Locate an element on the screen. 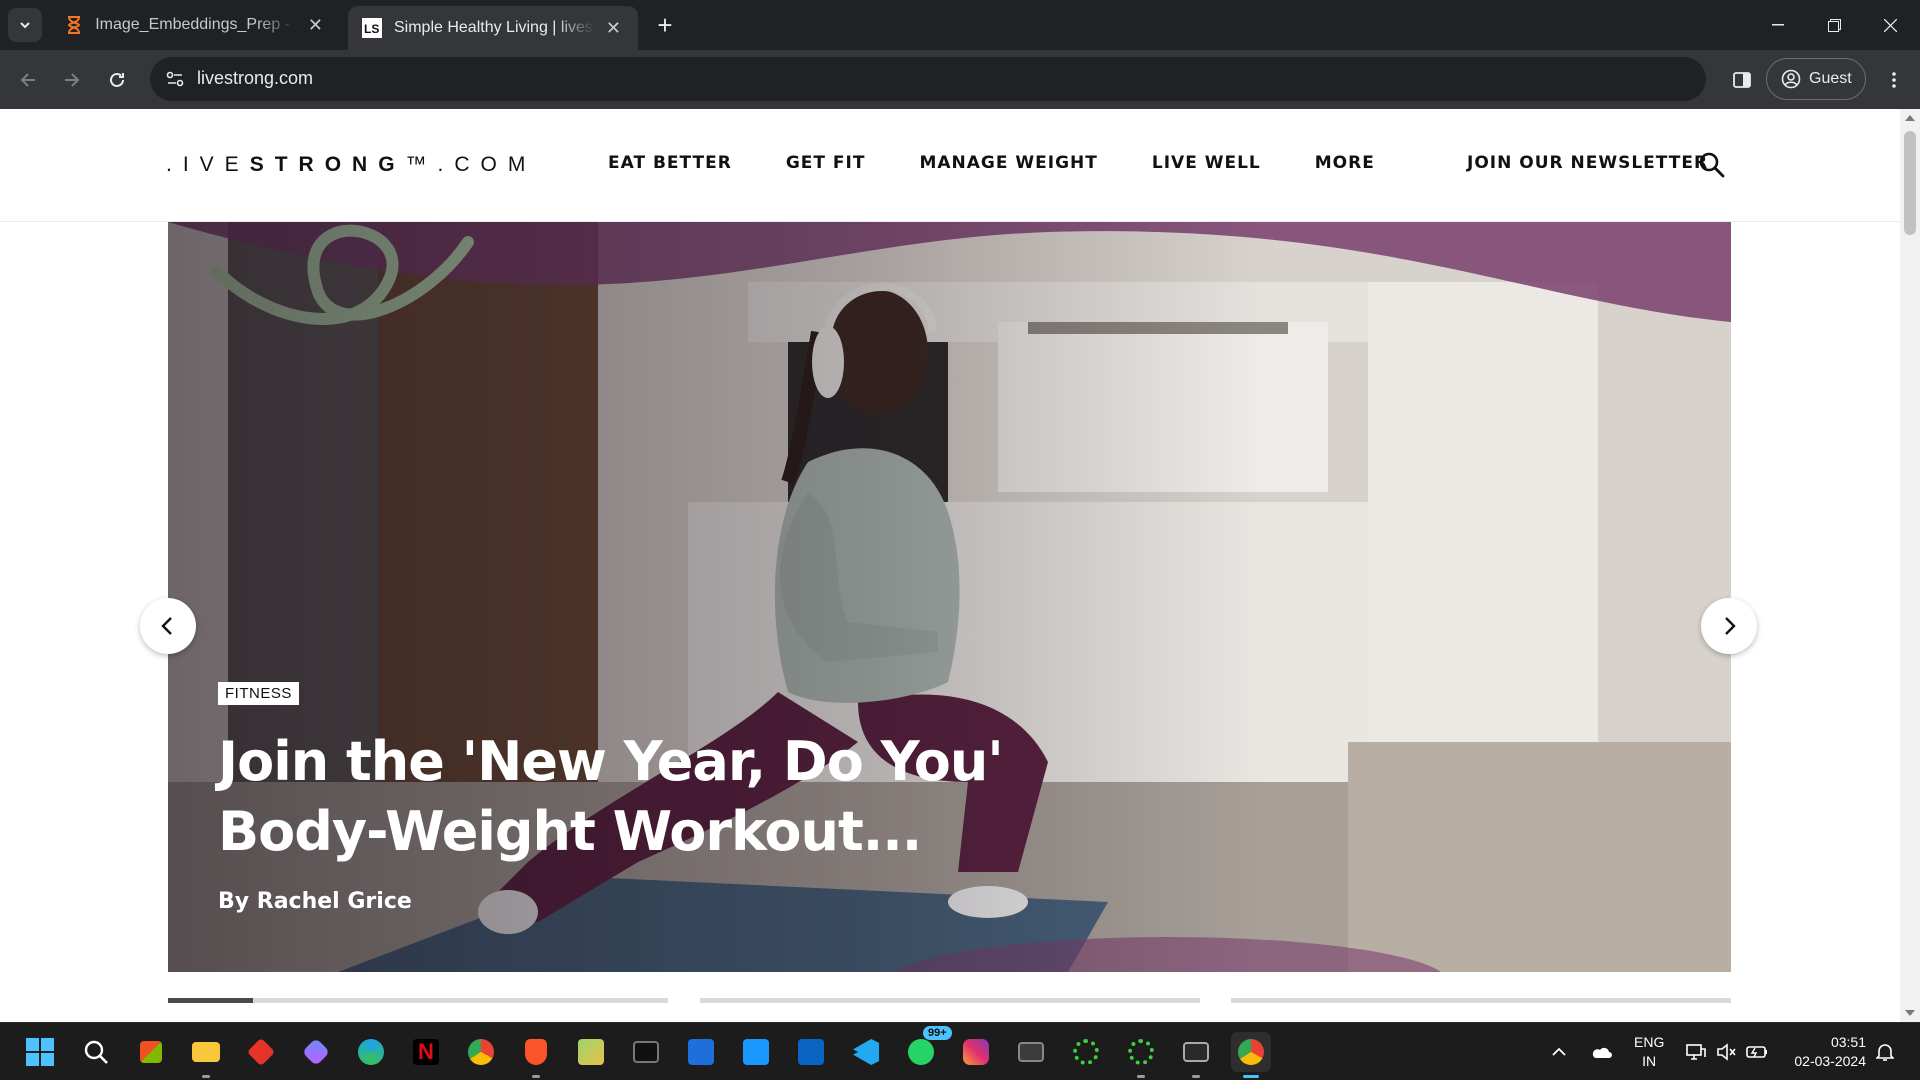 This screenshot has height=1080, width=1920. logo-text-bold: STRONG is located at coordinates (327, 164).